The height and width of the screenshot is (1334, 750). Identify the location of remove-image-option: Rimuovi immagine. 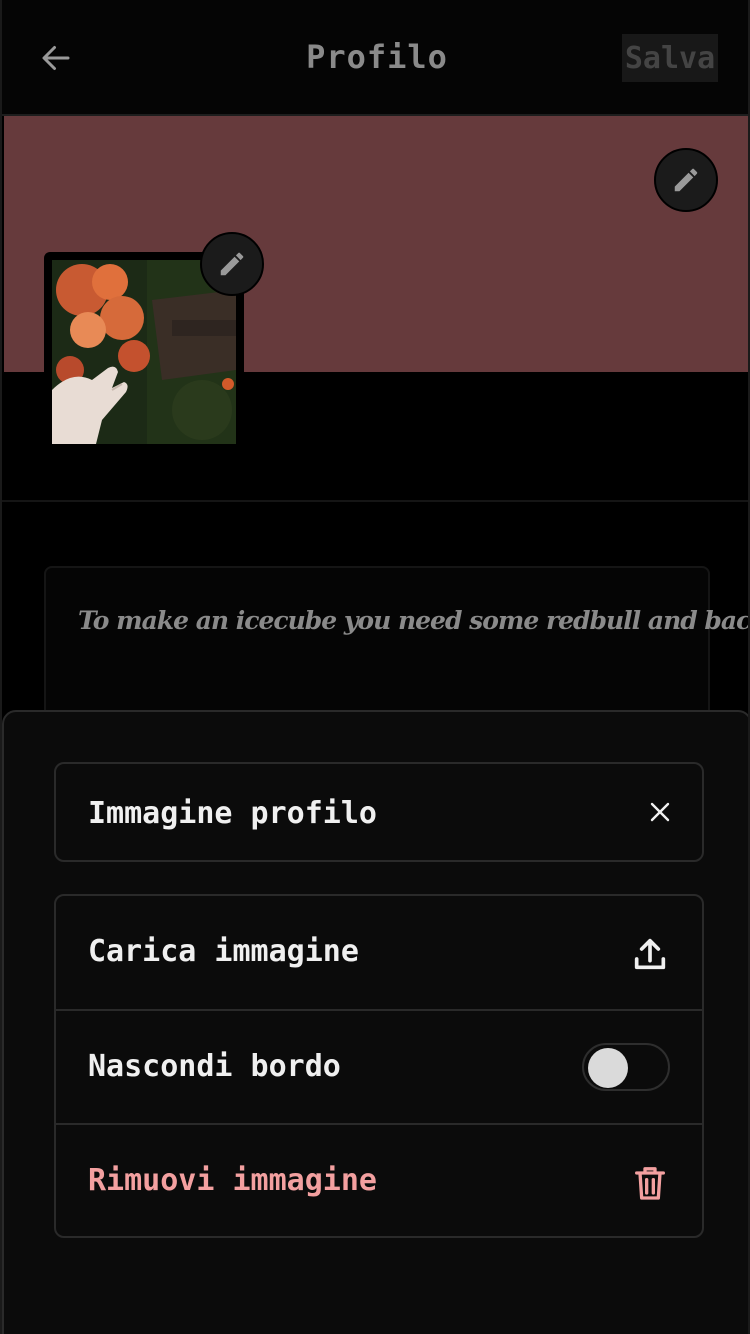
(379, 1179).